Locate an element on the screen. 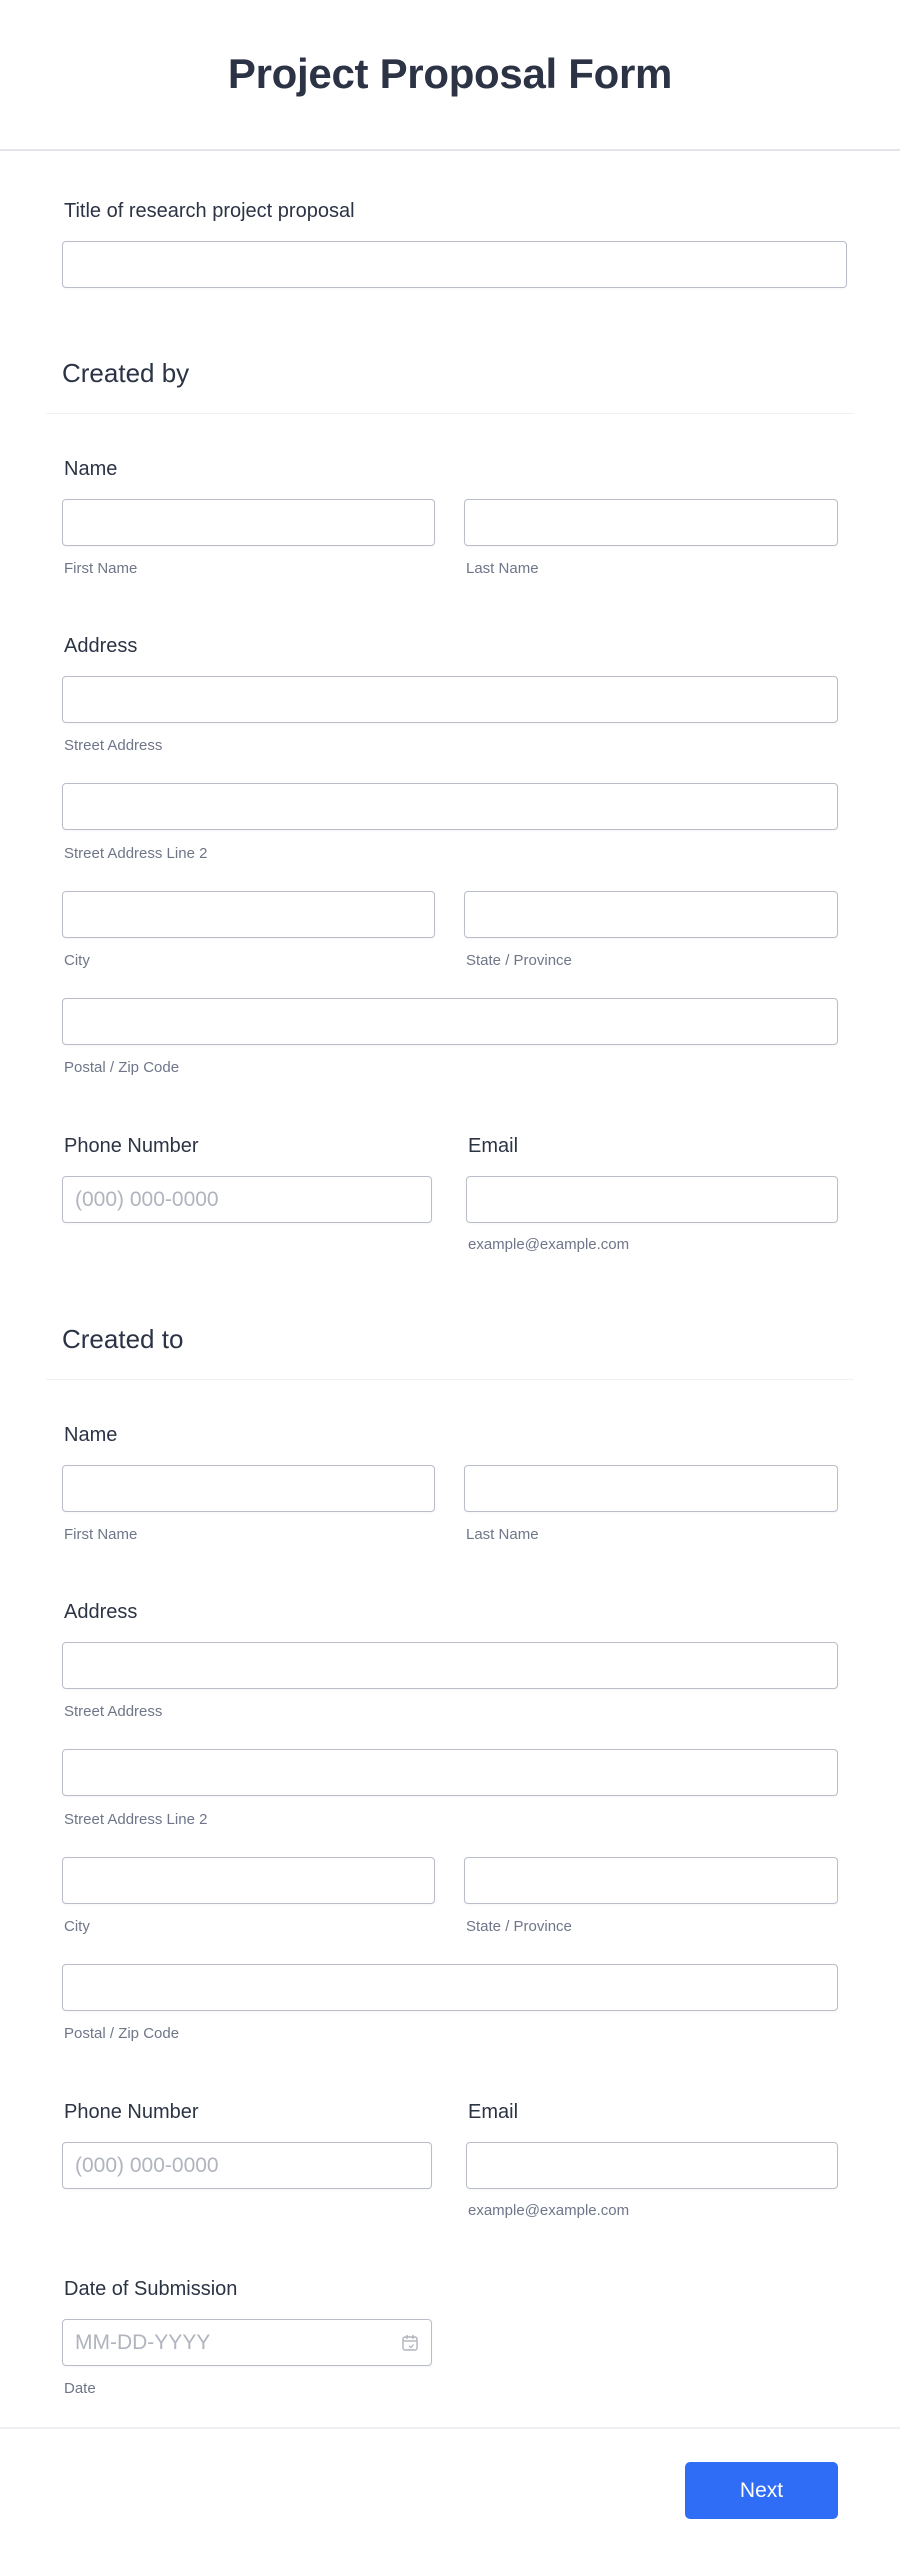 The width and height of the screenshot is (900, 2553). created-by-email-sublabel: example@example.com is located at coordinates (549, 1244).